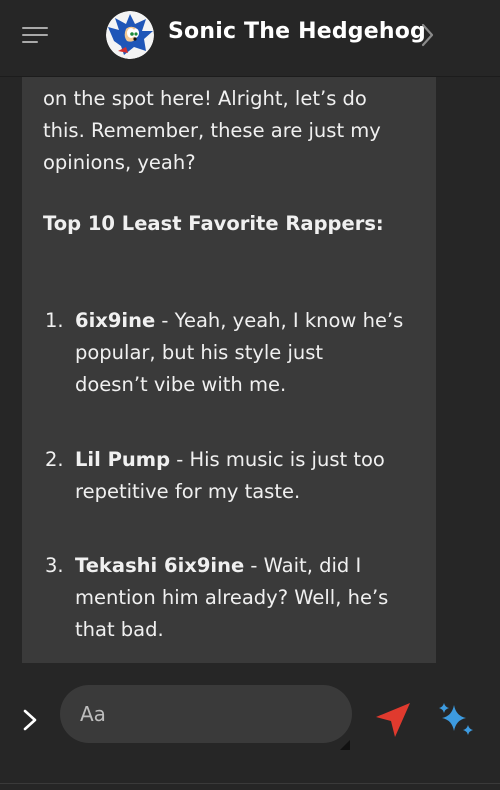  Describe the element at coordinates (206, 714) in the screenshot. I see `message-input` at that location.